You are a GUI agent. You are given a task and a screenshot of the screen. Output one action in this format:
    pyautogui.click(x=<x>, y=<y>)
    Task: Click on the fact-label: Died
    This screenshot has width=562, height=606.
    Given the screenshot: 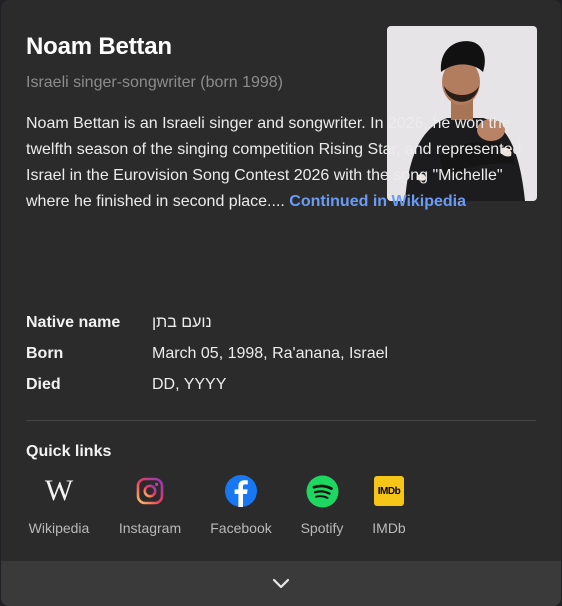 What is the action you would take?
    pyautogui.click(x=43, y=384)
    